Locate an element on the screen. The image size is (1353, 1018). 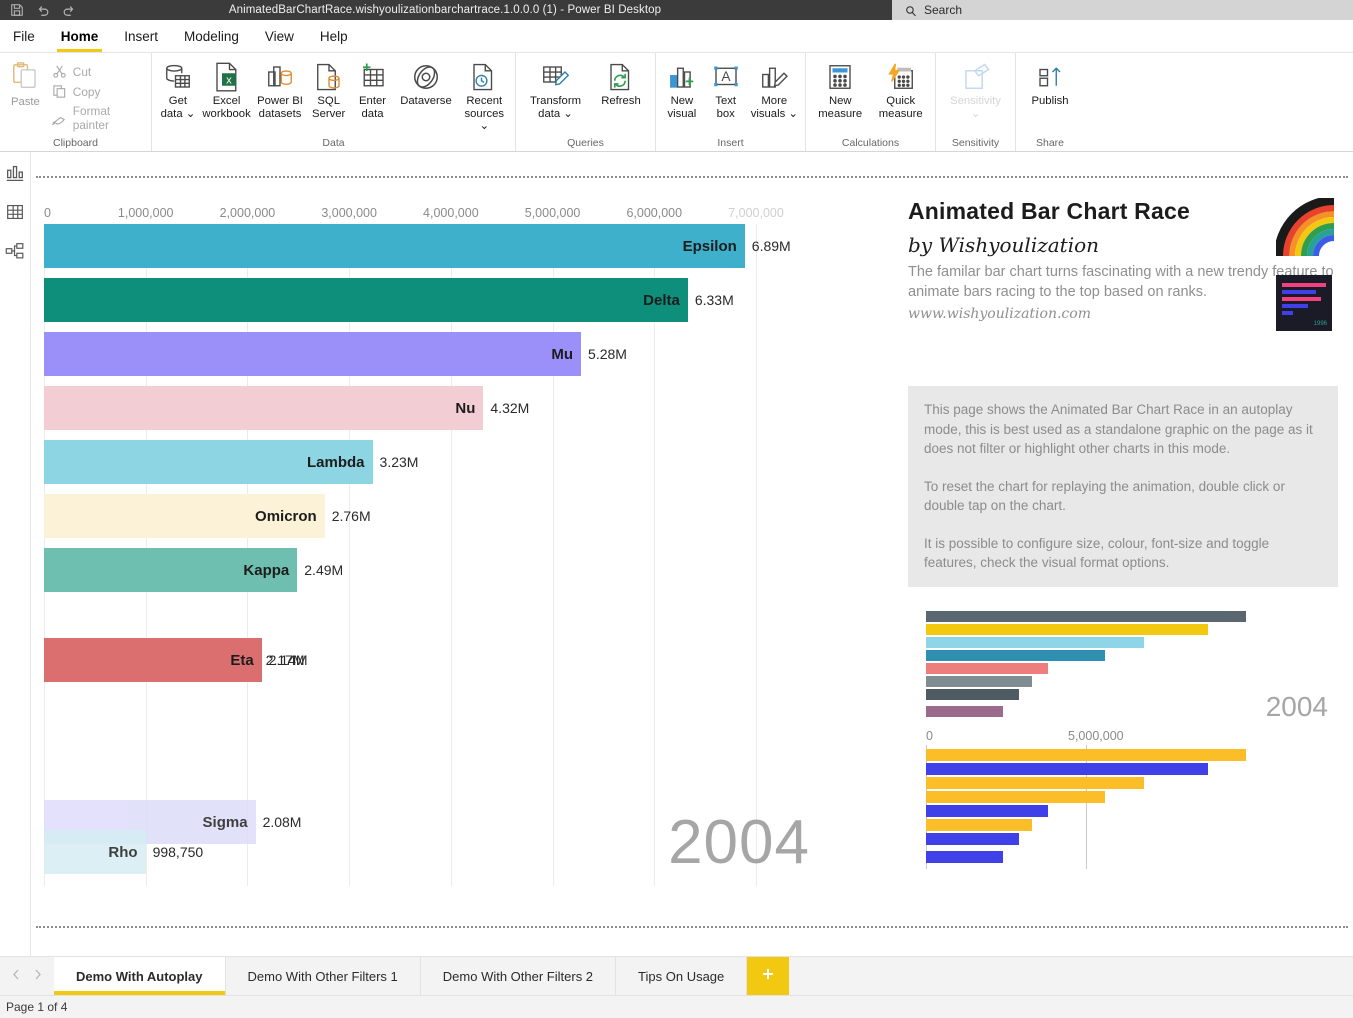
chevron-left-icon is located at coordinates (16, 976).